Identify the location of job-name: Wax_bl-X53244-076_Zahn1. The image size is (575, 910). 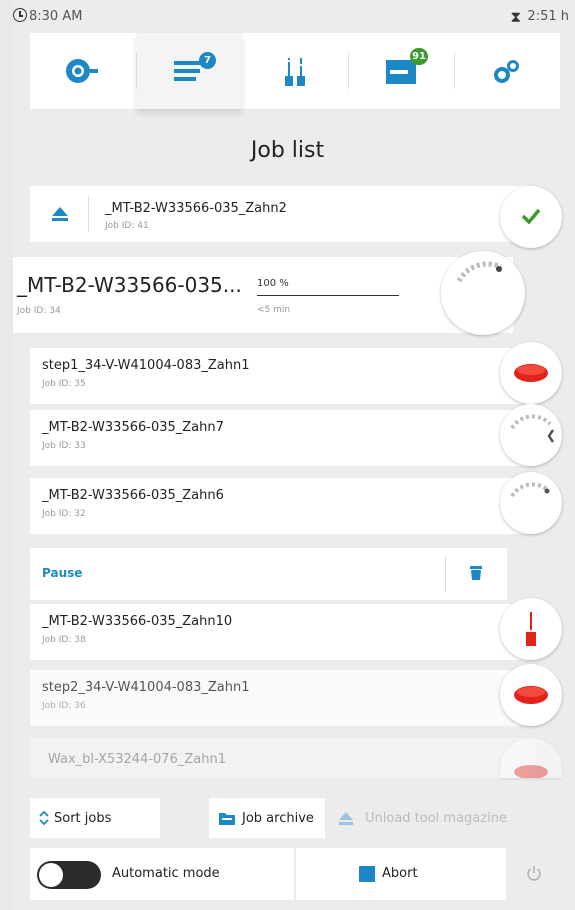
(137, 759).